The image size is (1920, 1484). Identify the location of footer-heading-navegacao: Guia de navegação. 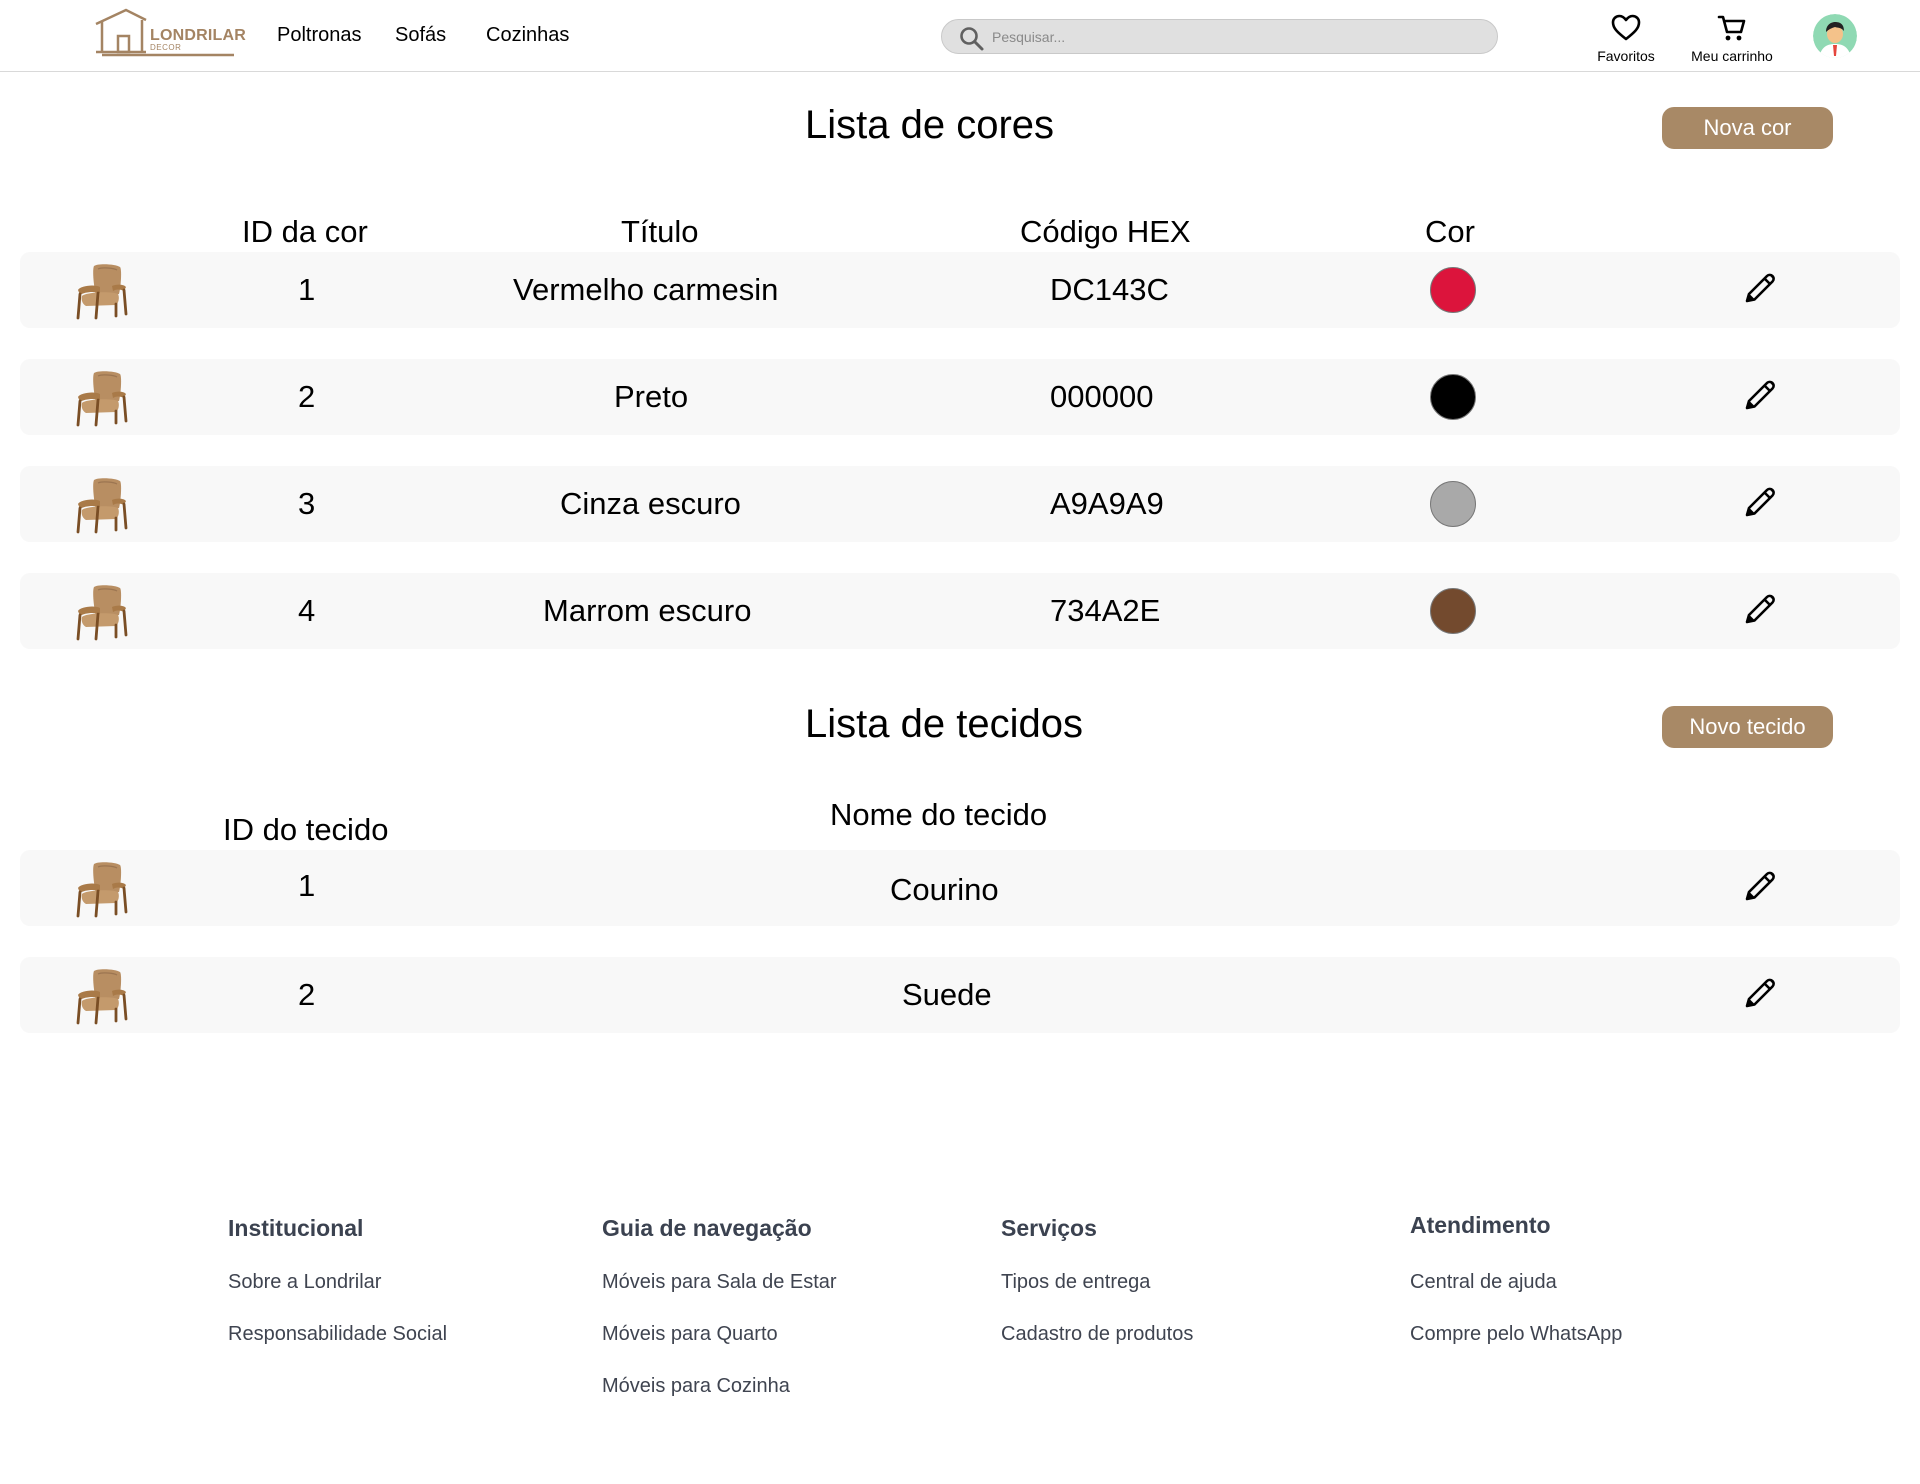
(707, 1228).